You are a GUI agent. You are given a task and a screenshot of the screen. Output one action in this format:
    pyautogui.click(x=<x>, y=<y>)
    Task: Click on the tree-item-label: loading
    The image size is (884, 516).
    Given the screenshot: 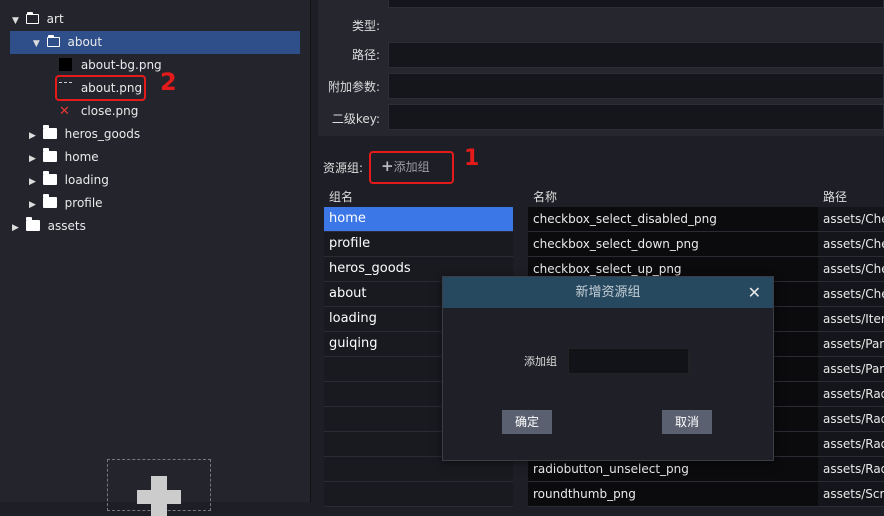 What is the action you would take?
    pyautogui.click(x=86, y=180)
    